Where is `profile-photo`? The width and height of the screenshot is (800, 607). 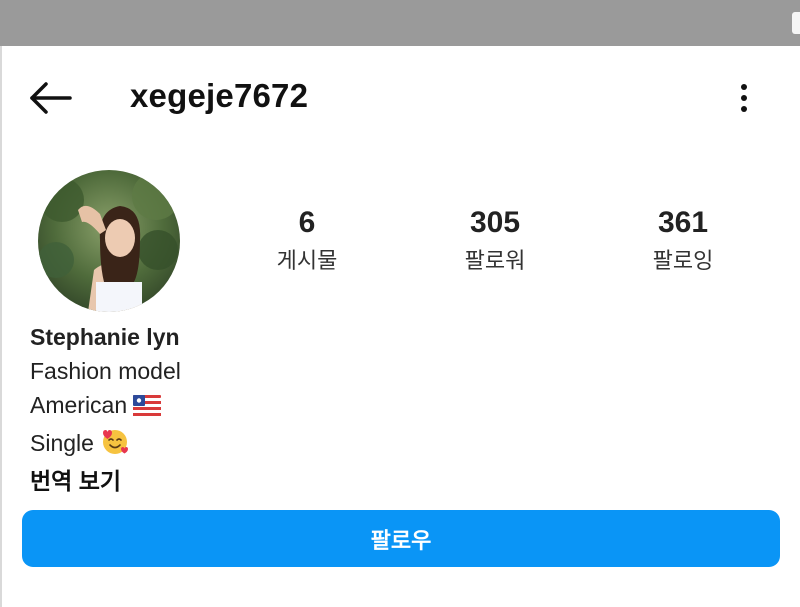 profile-photo is located at coordinates (109, 241).